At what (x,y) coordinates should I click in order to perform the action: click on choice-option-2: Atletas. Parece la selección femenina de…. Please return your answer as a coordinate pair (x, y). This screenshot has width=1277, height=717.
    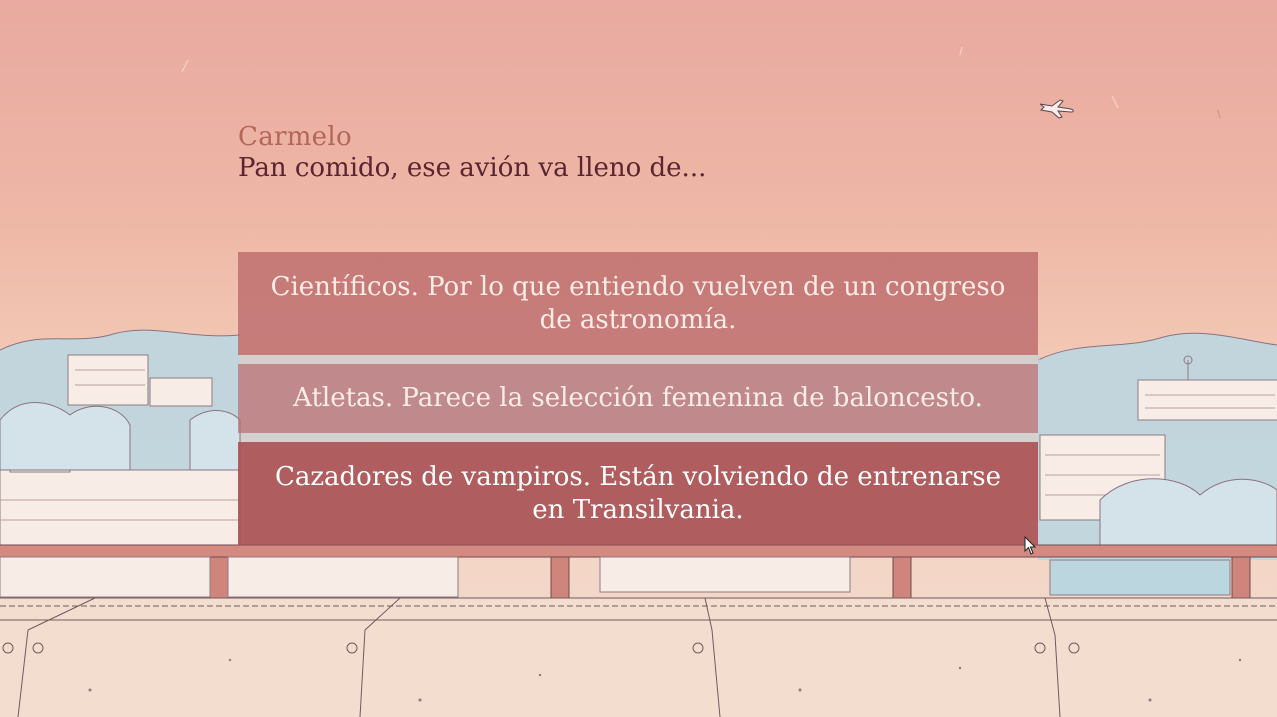
    Looking at the image, I should click on (638, 398).